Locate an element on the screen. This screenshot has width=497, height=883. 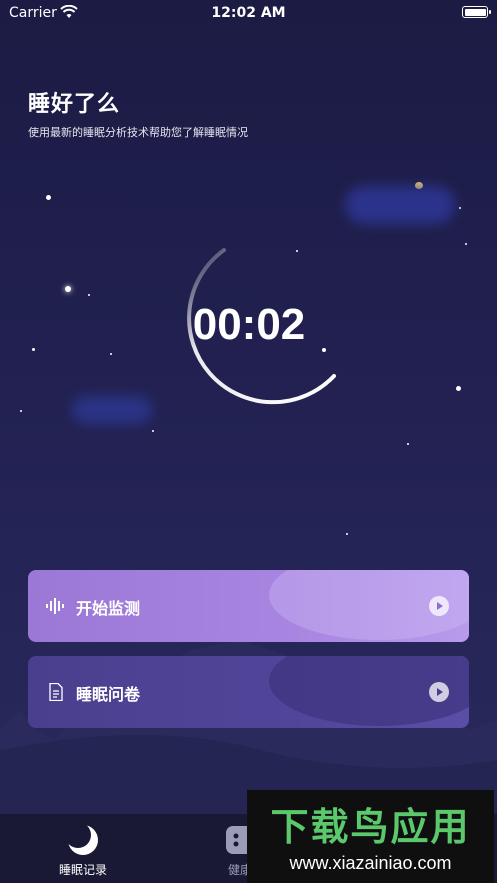
sleep-survey-button: 睡眠问卷 is located at coordinates (248, 692).